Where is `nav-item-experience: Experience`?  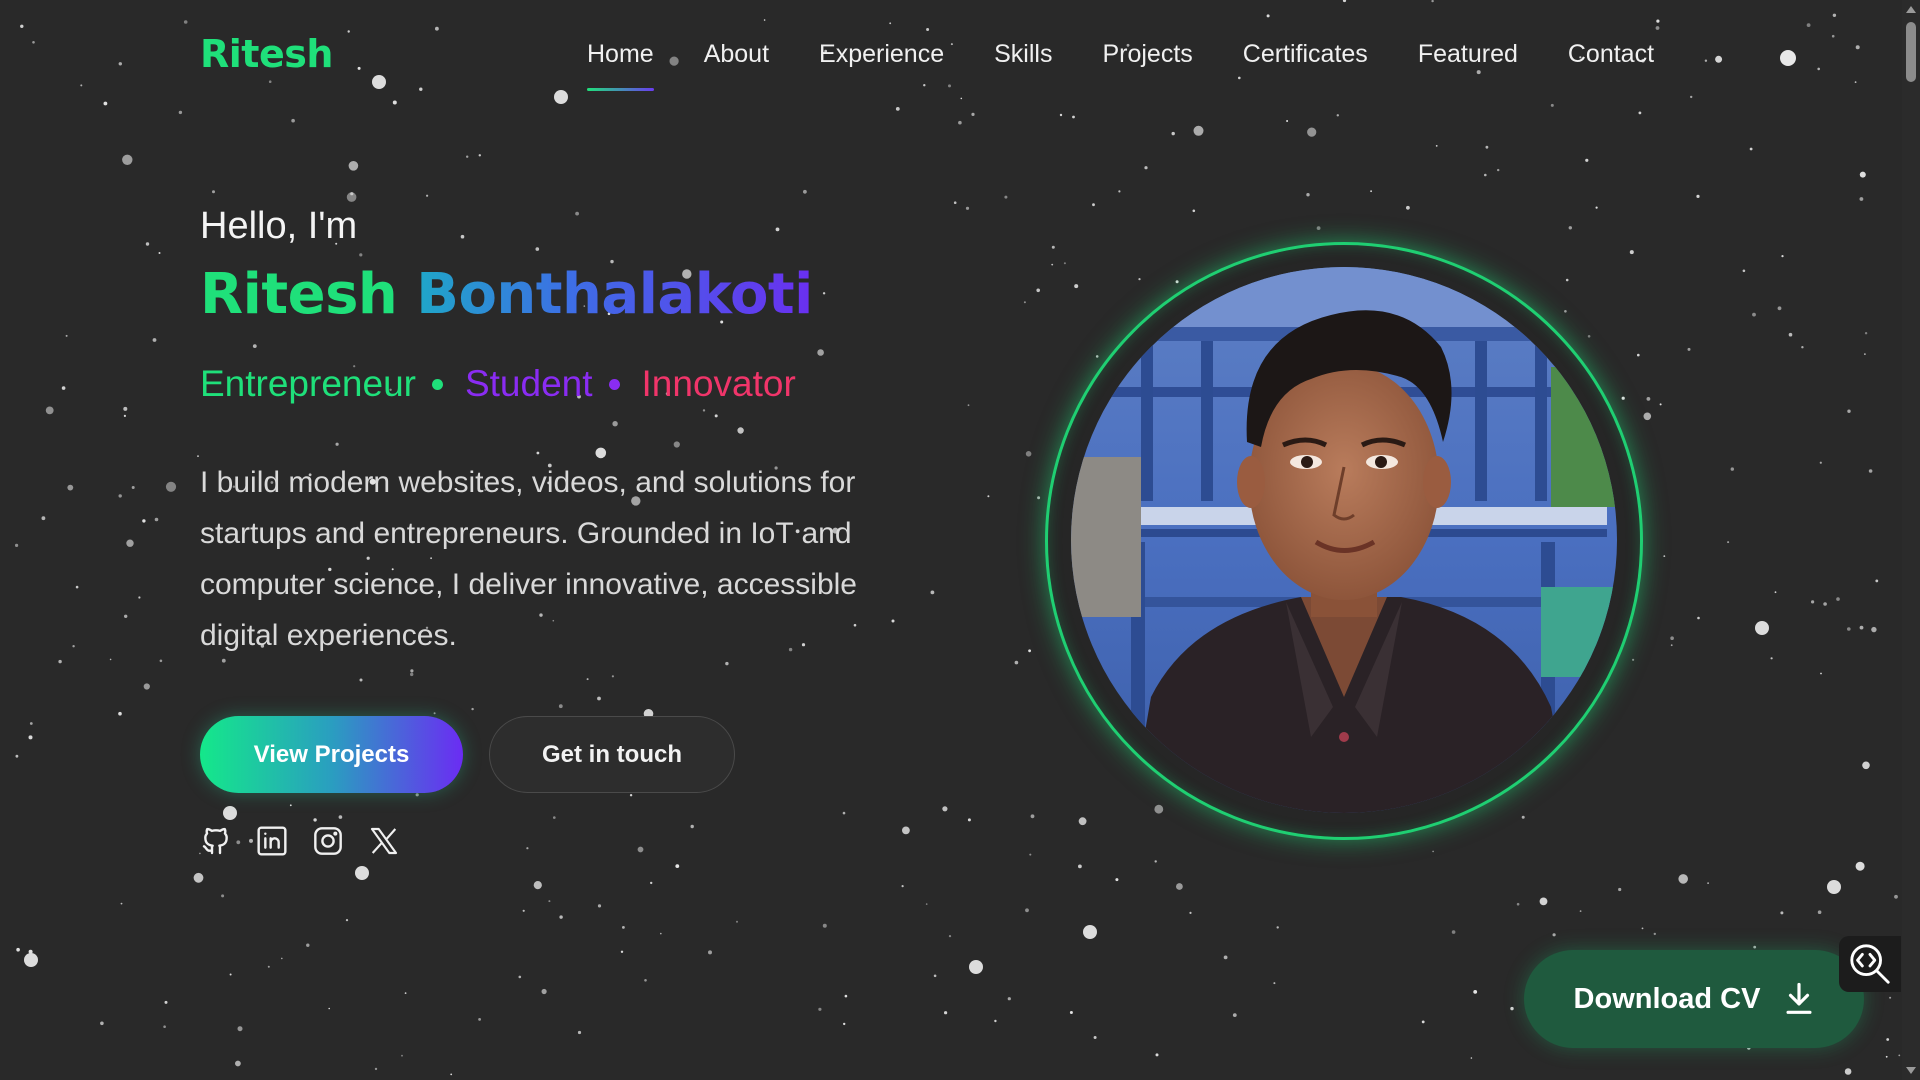 nav-item-experience: Experience is located at coordinates (881, 54).